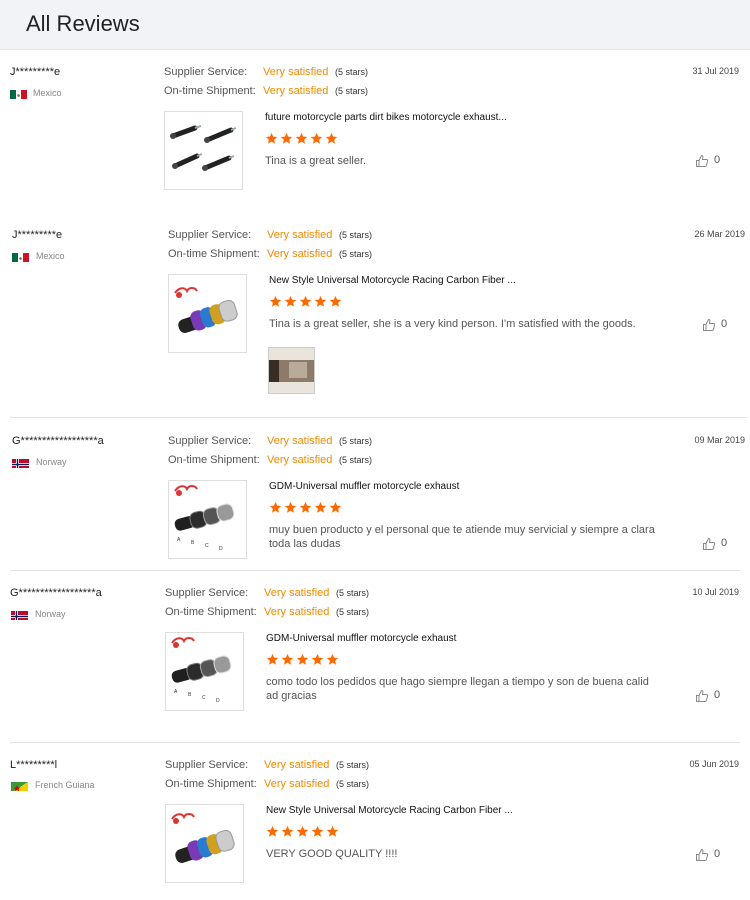  I want to click on buyer-name: L*********l, so click(34, 765).